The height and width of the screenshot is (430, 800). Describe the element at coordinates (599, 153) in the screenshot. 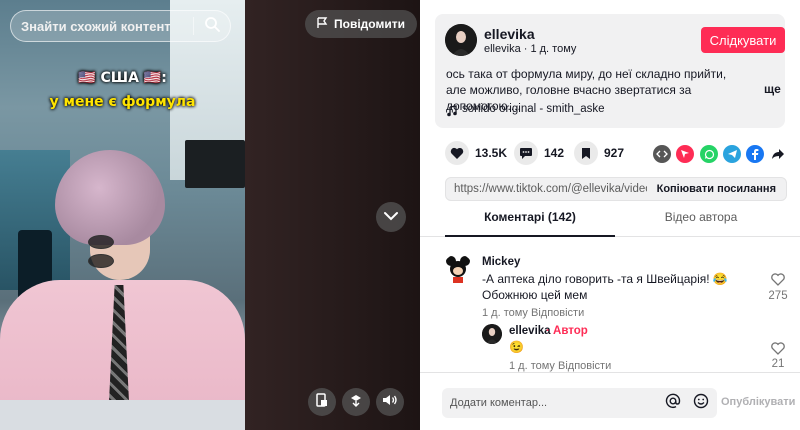

I see `save-stat: 927` at that location.